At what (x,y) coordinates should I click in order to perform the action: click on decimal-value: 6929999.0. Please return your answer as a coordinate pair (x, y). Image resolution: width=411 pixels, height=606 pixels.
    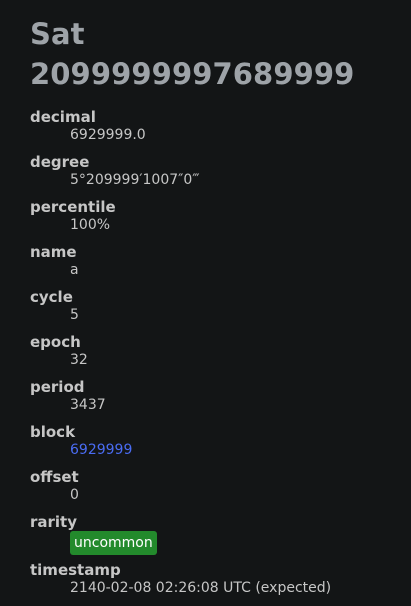
    Looking at the image, I should click on (108, 135).